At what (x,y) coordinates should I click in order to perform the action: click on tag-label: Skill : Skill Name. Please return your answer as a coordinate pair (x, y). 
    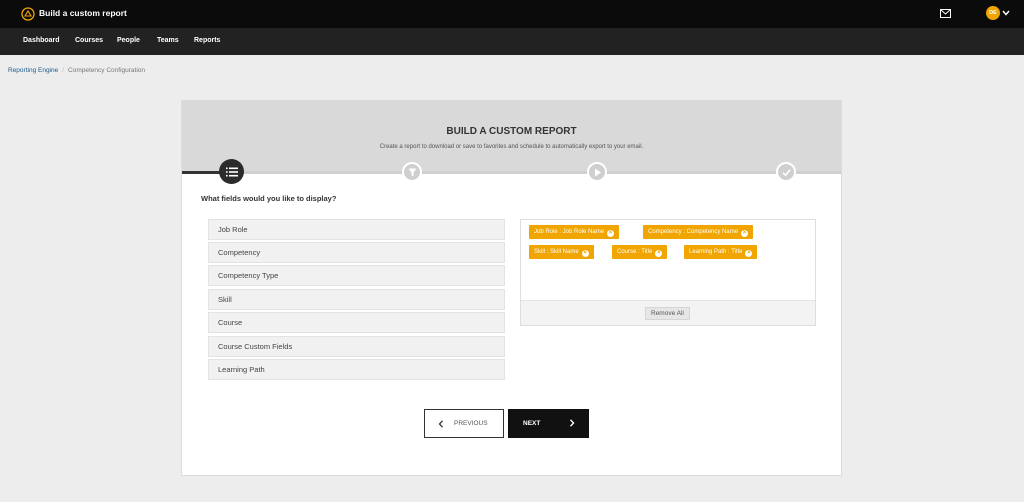
    Looking at the image, I should click on (556, 252).